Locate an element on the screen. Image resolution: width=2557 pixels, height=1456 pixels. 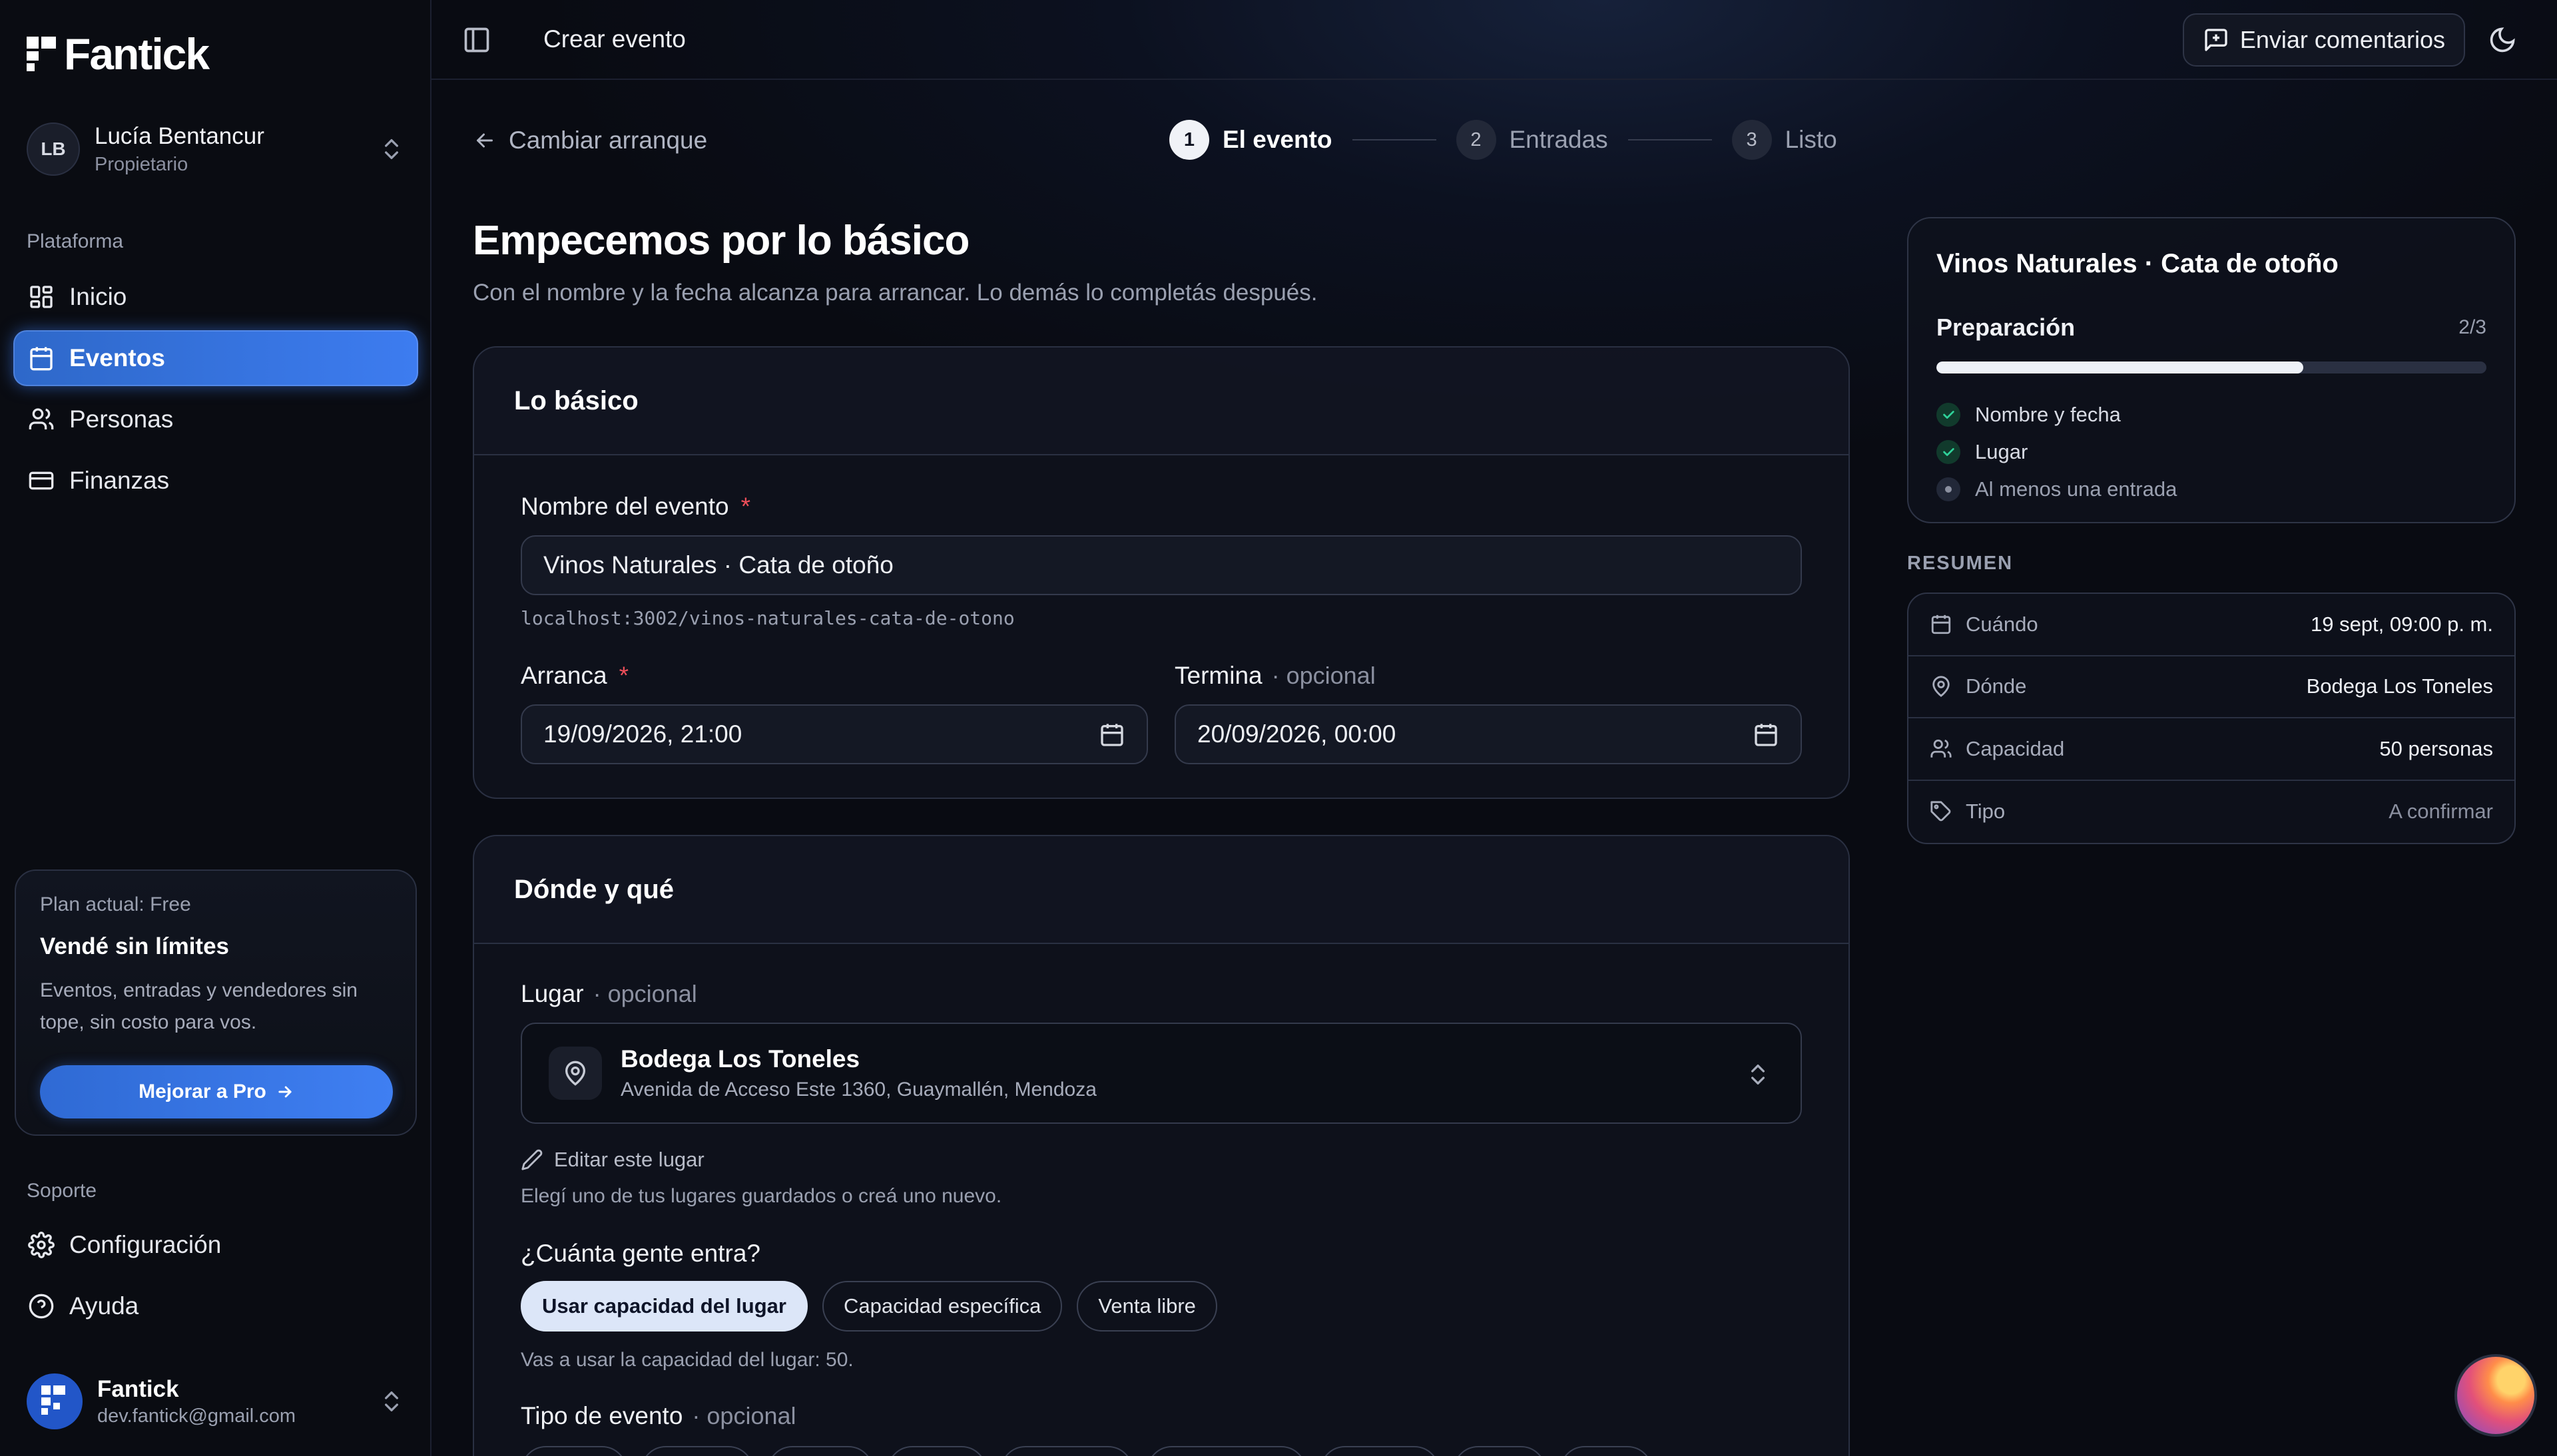
tag-icon is located at coordinates (1940, 811).